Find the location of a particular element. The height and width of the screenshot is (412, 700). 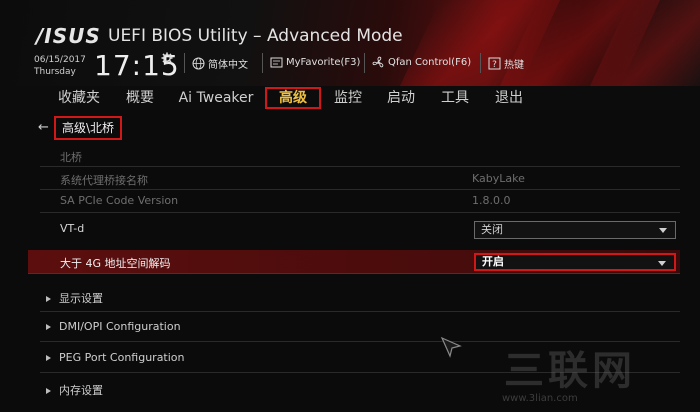

tab-ai-tweaker: Ai Tweaker is located at coordinates (216, 98).